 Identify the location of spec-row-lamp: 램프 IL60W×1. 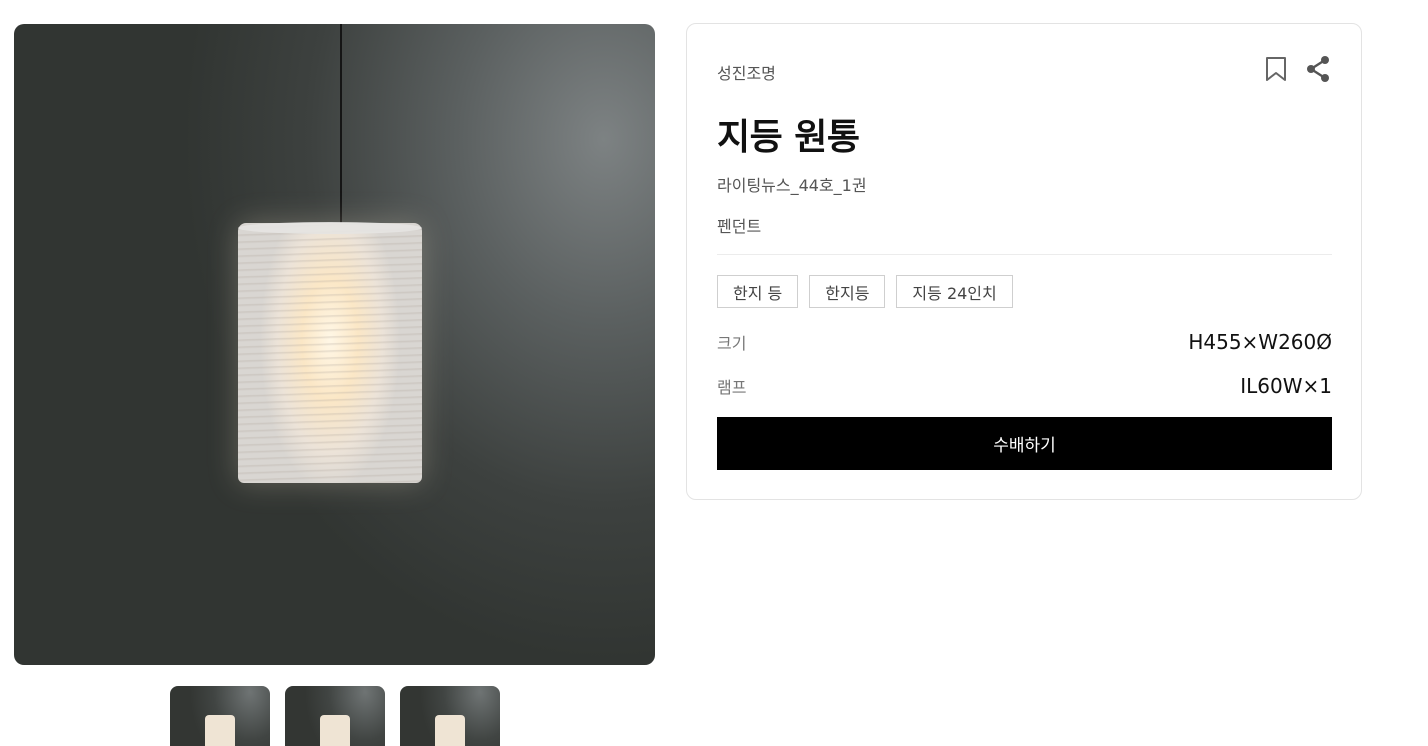
(1024, 386).